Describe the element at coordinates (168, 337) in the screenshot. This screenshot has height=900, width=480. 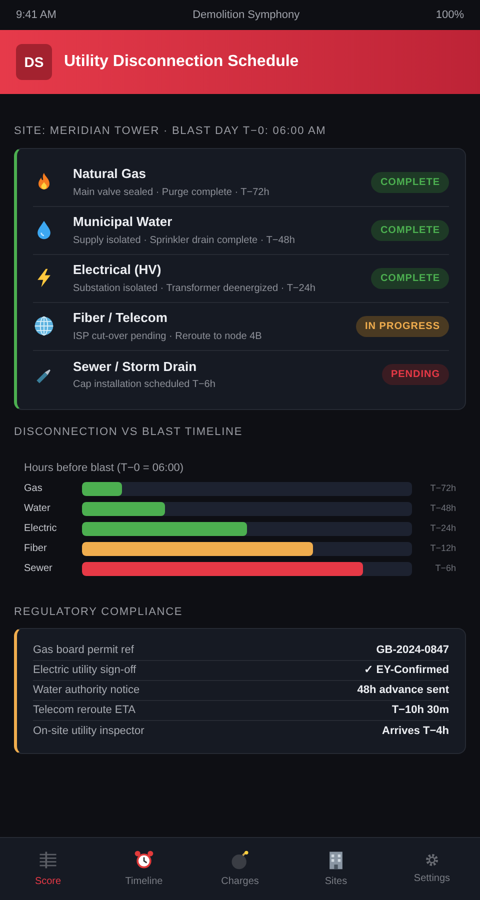
I see `utility-detail: ISP cut-over pending · Reroute to node 4B` at that location.